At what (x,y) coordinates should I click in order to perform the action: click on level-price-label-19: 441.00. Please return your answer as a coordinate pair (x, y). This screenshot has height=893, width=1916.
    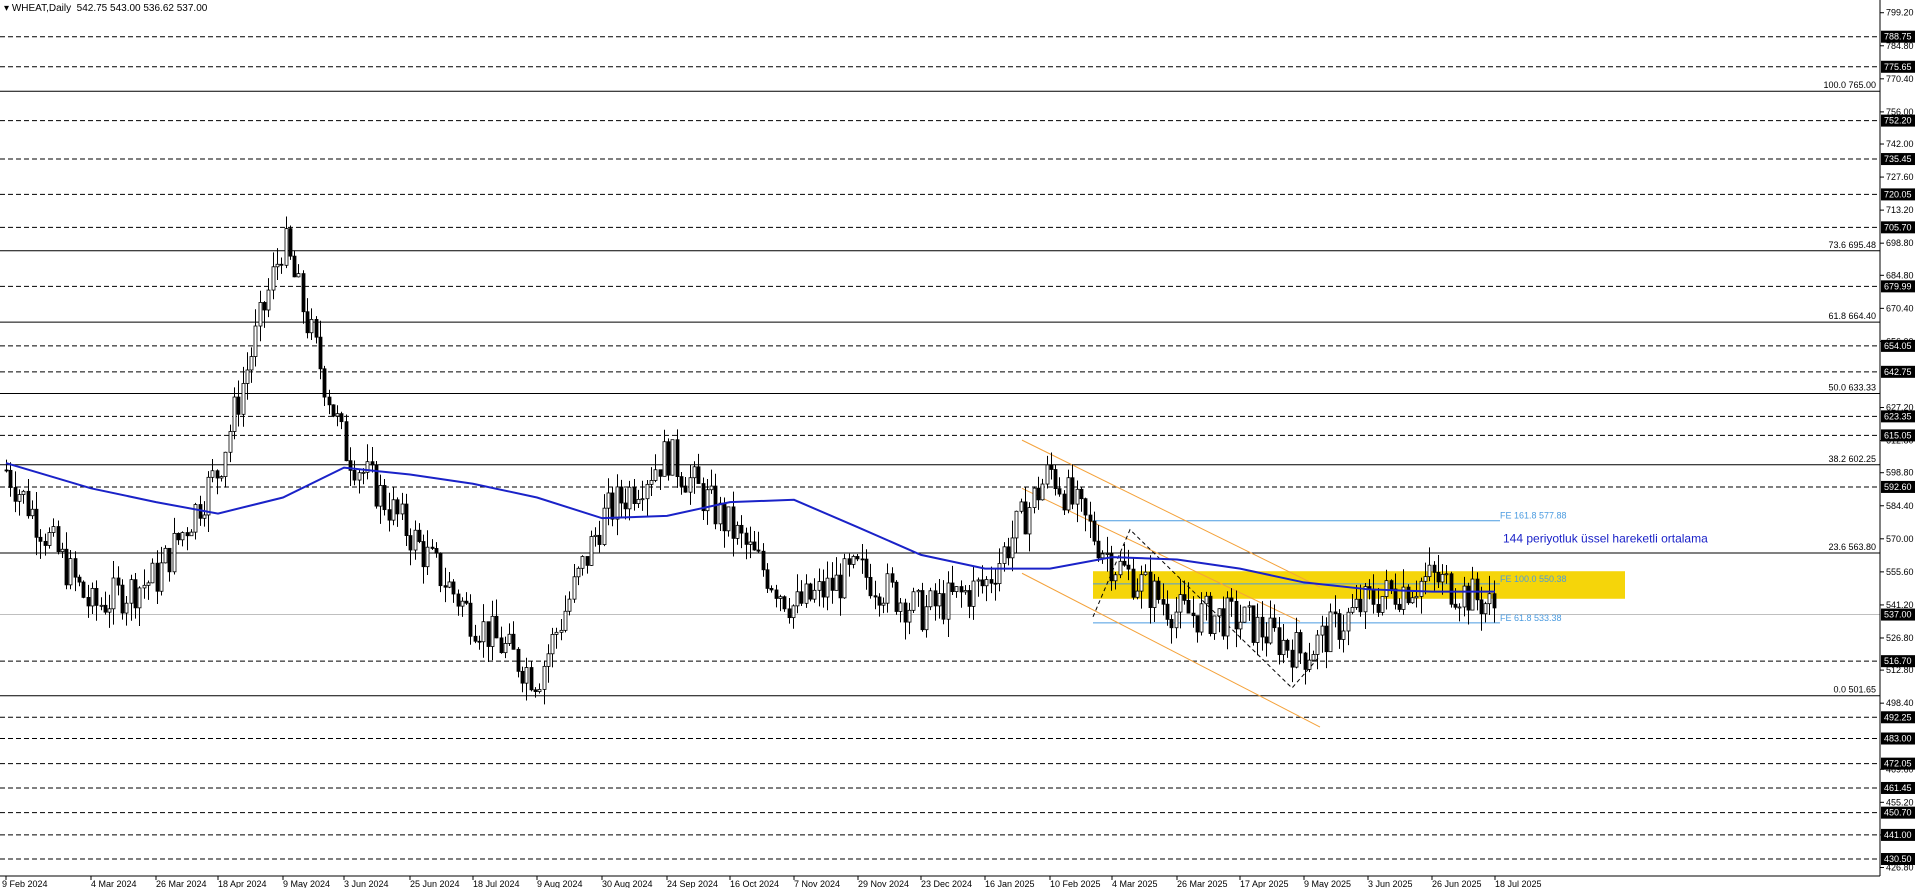
    Looking at the image, I should click on (1898, 835).